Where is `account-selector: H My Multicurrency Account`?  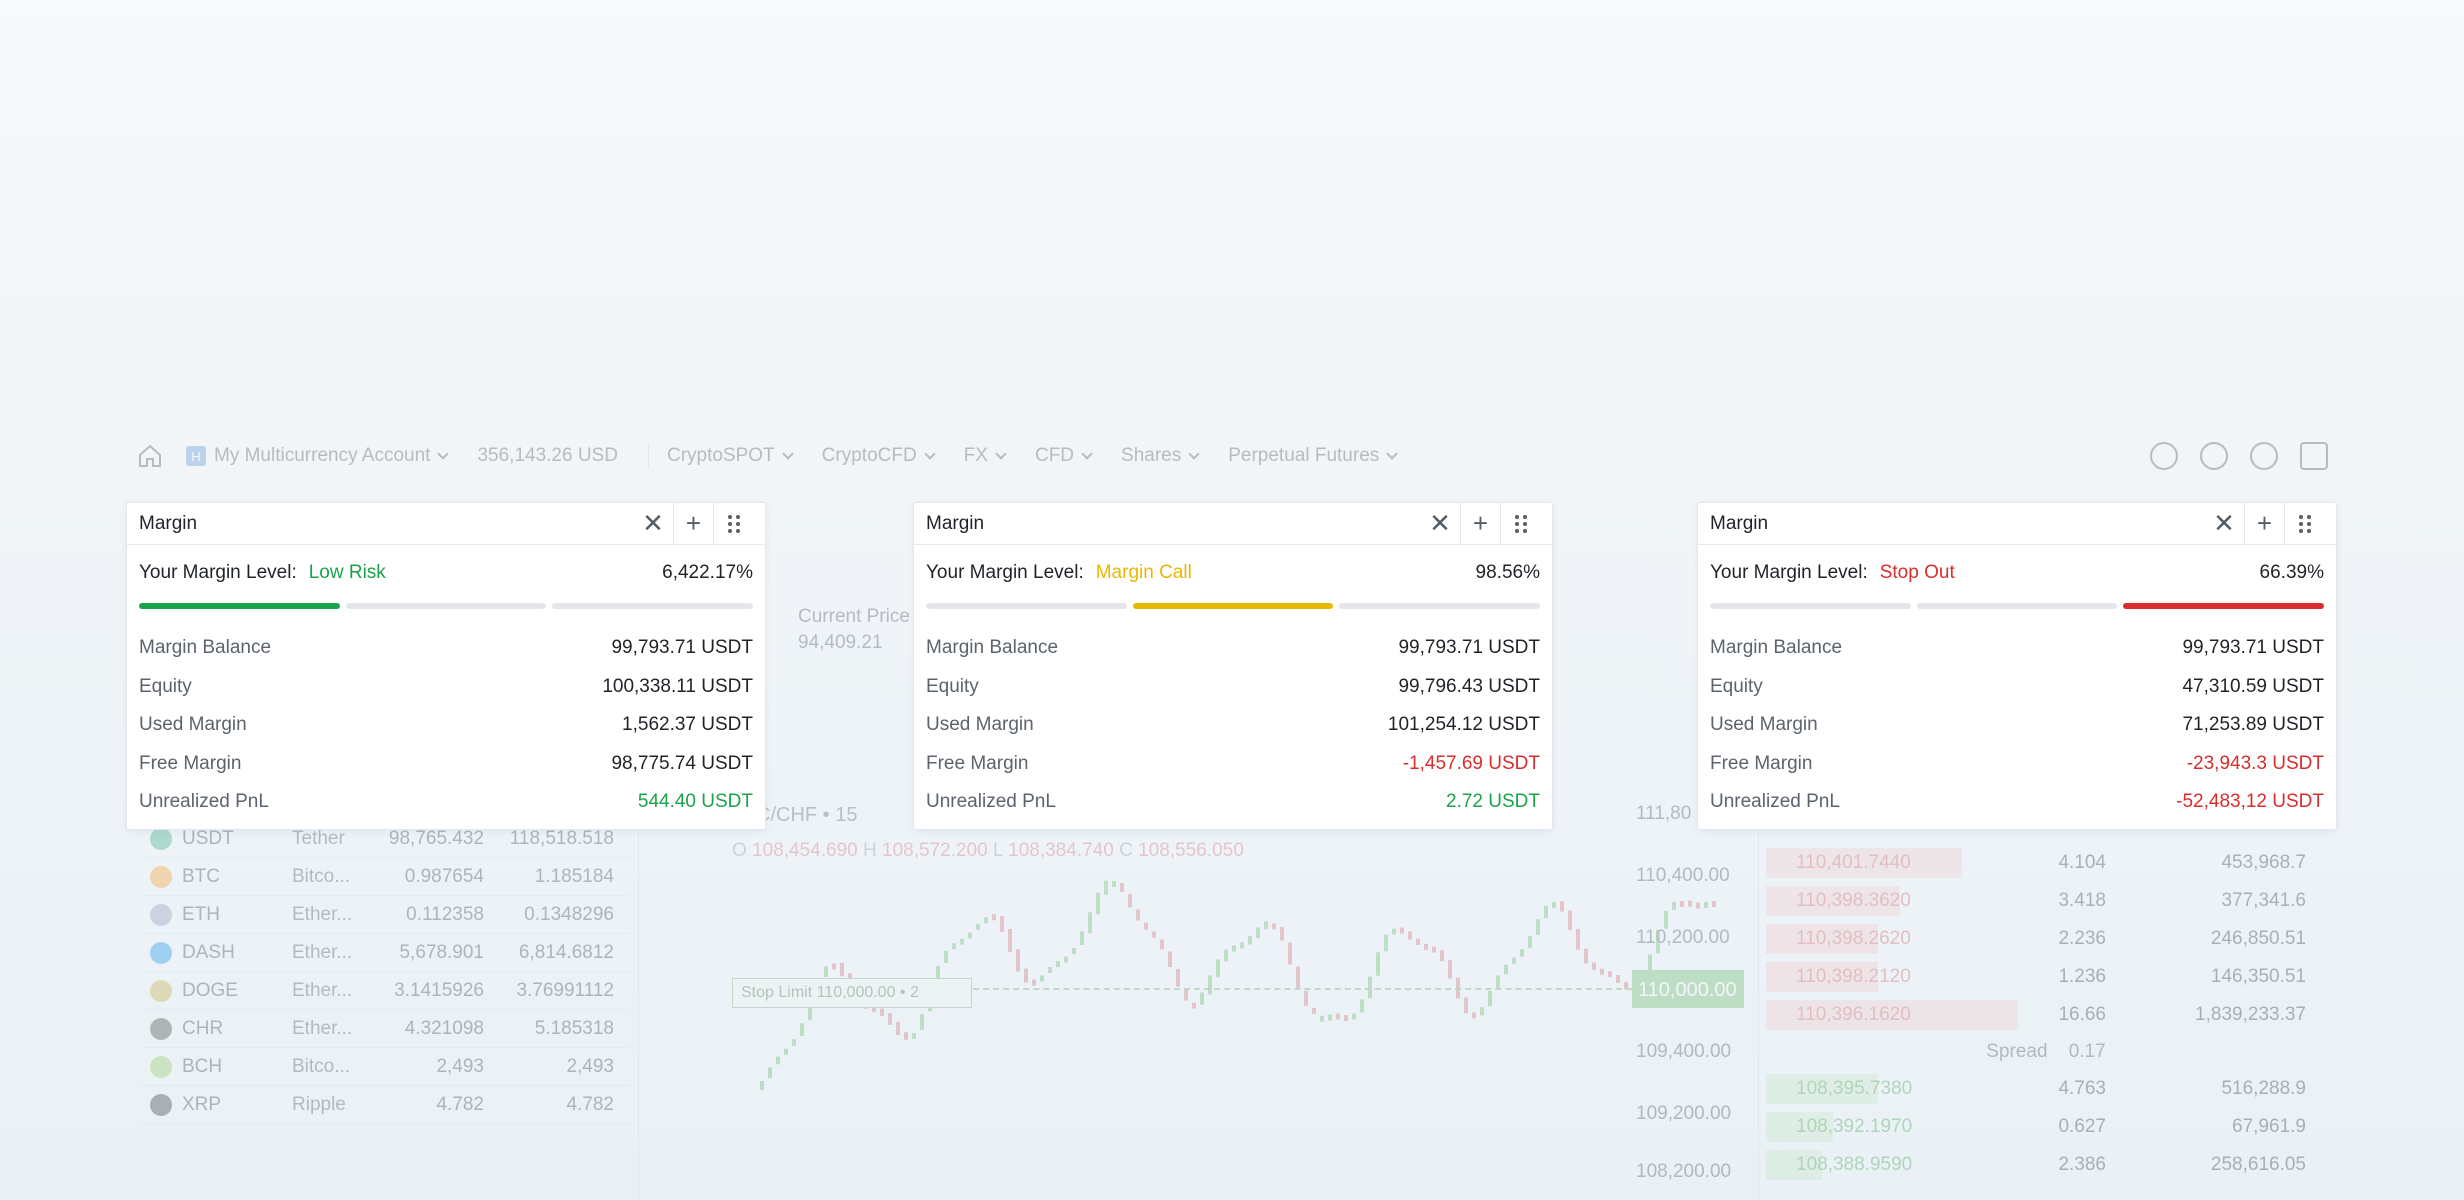
account-selector: H My Multicurrency Account is located at coordinates (318, 456).